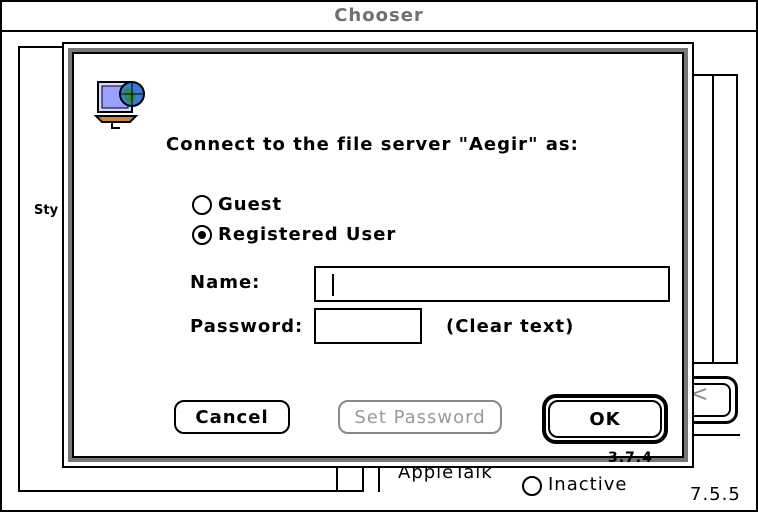  What do you see at coordinates (247, 326) in the screenshot?
I see `password-label: Password:` at bounding box center [247, 326].